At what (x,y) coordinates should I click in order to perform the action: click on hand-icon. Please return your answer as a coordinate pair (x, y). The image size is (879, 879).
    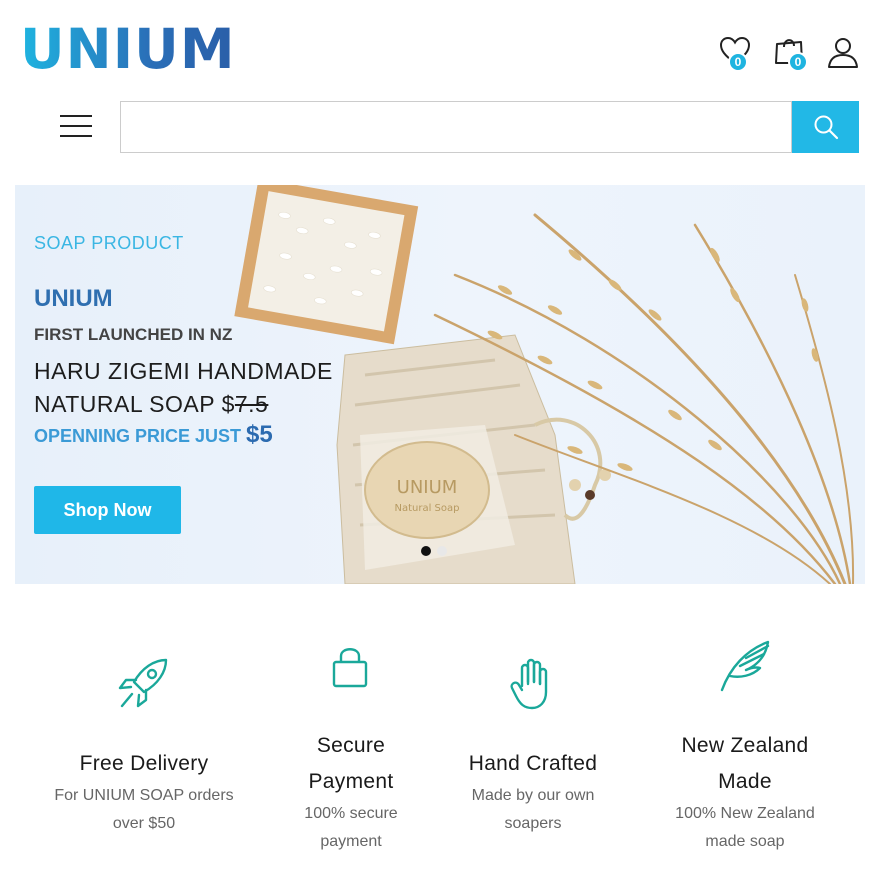
    Looking at the image, I should click on (529, 684).